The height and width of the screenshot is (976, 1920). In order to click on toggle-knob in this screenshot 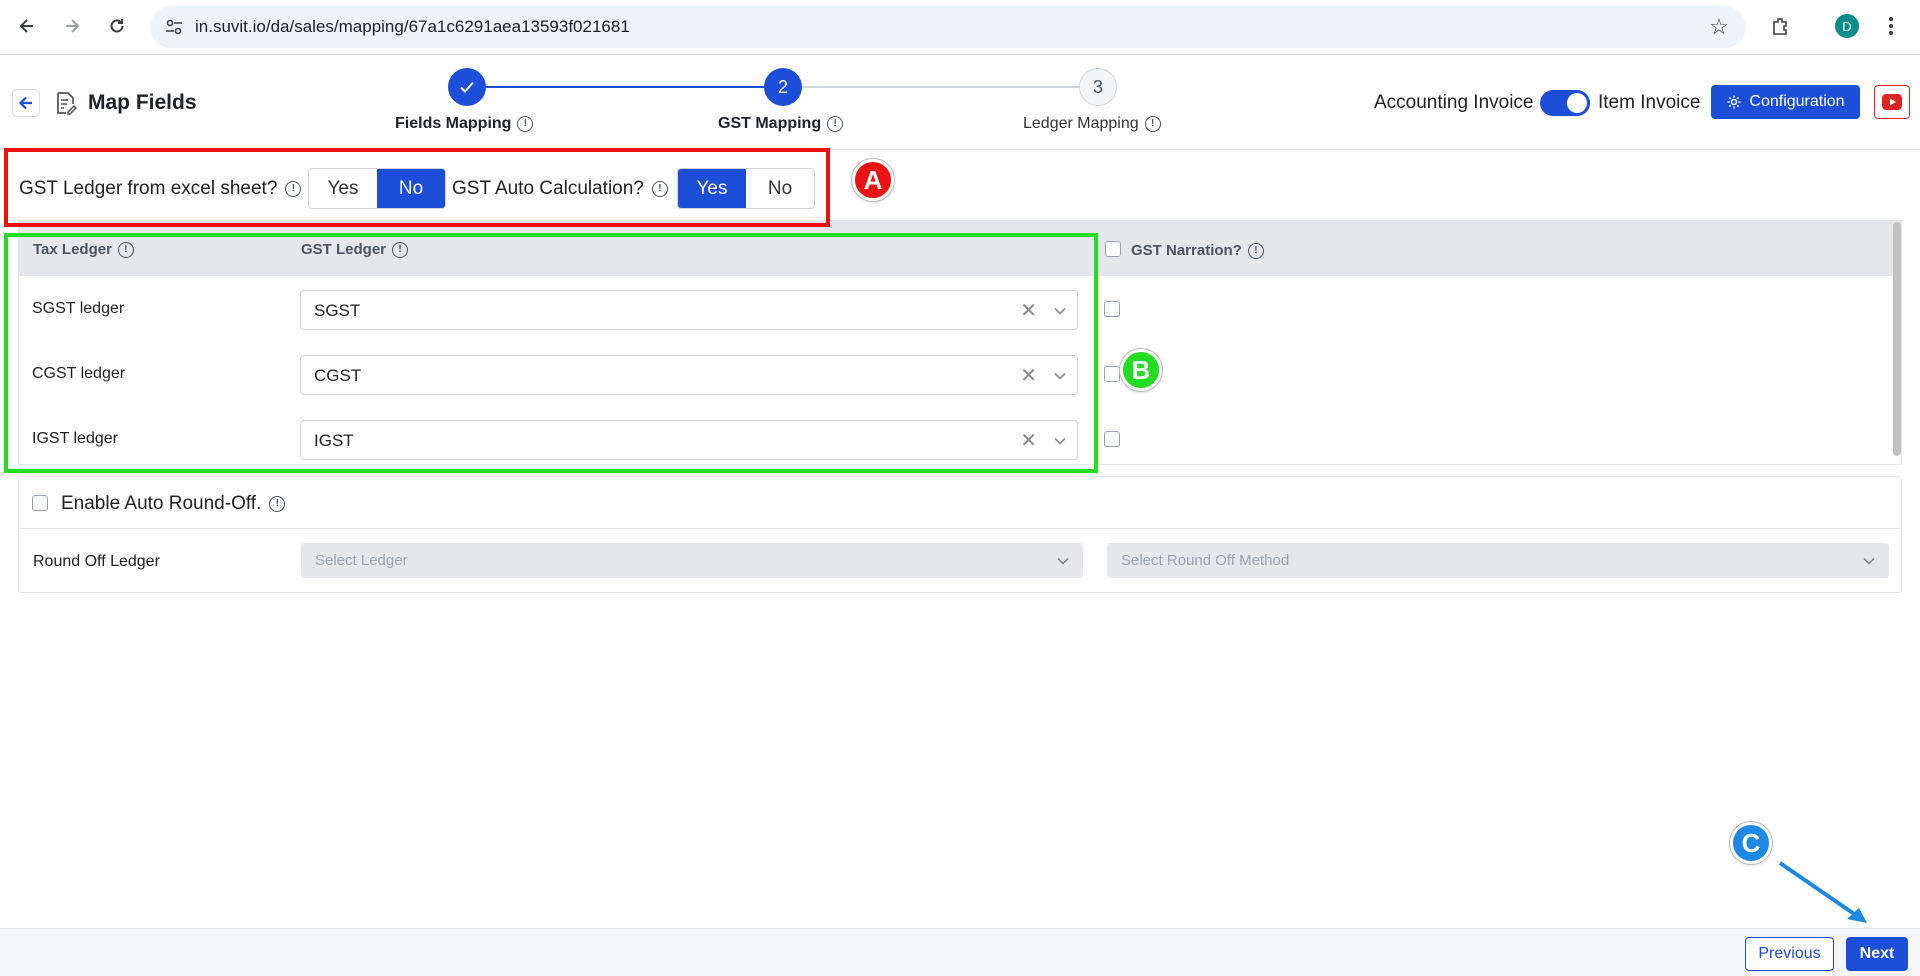, I will do `click(1577, 103)`.